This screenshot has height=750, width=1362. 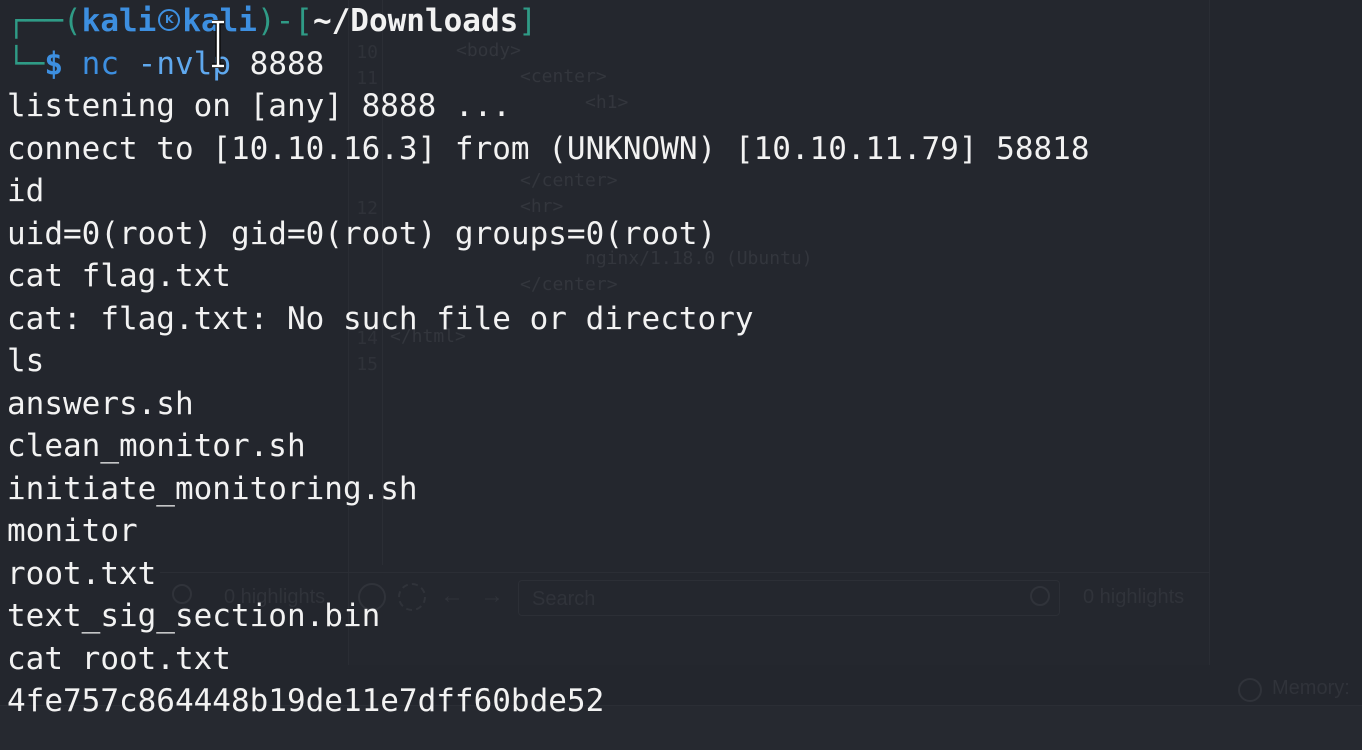 I want to click on command-port: 8888, so click(x=287, y=63).